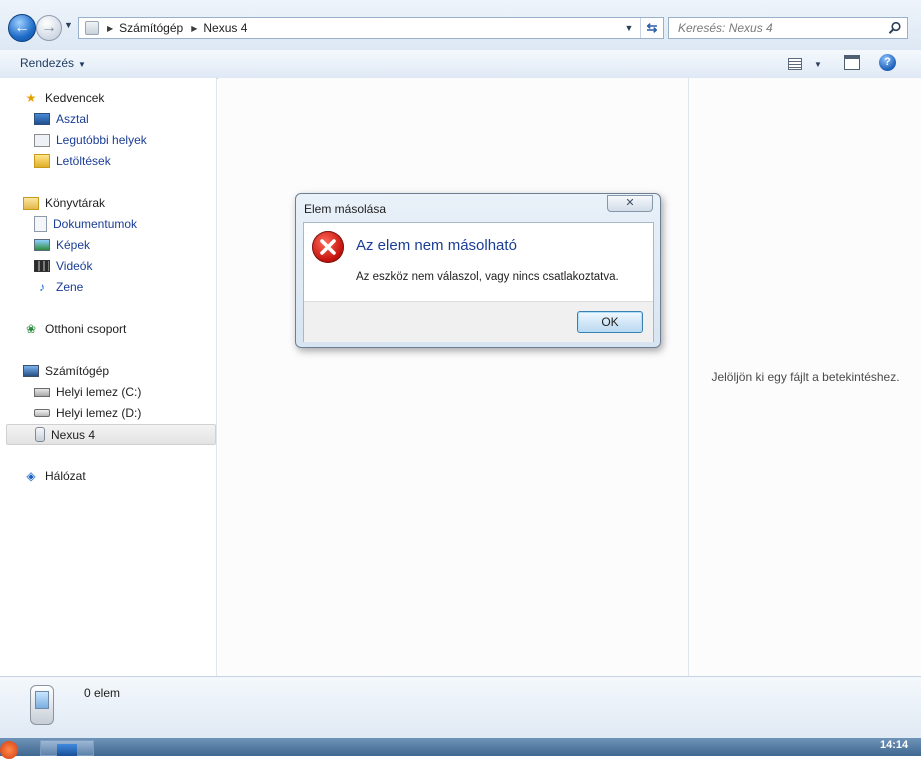 The height and width of the screenshot is (759, 921). What do you see at coordinates (67, 748) in the screenshot?
I see `taskbar-explorer-button` at bounding box center [67, 748].